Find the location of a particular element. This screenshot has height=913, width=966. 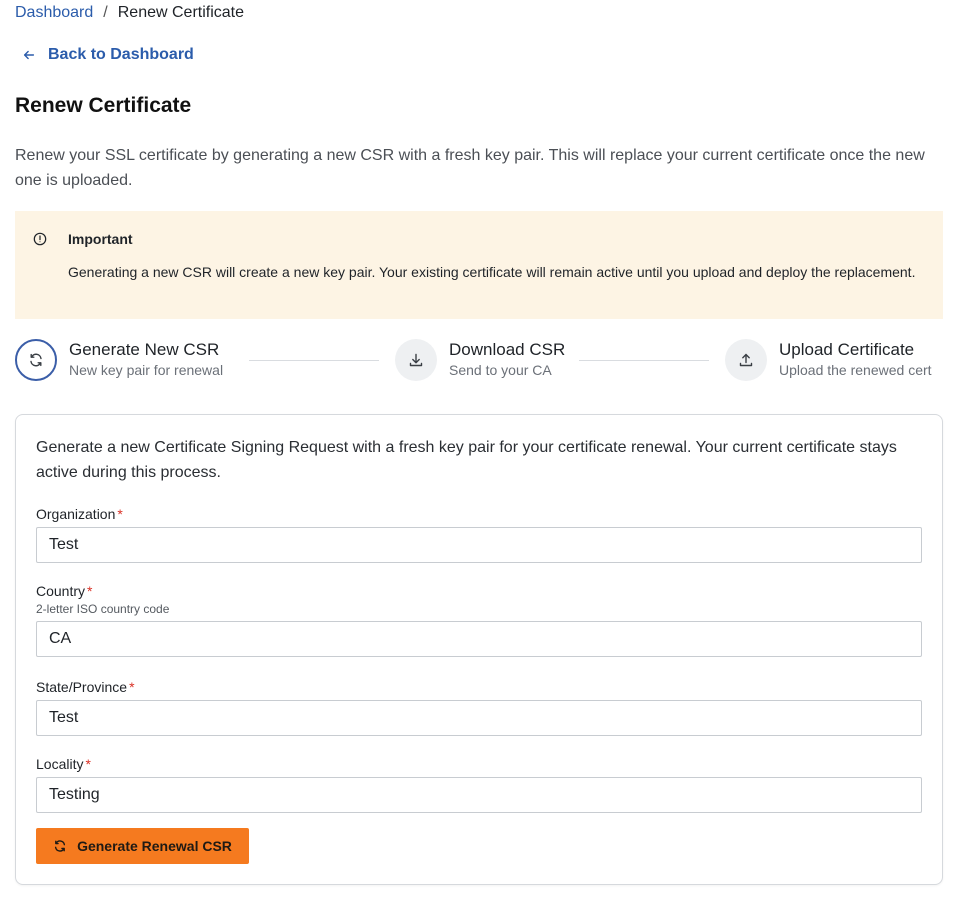

breadcrumb: Dashboard / Renew Certificate is located at coordinates (129, 13).